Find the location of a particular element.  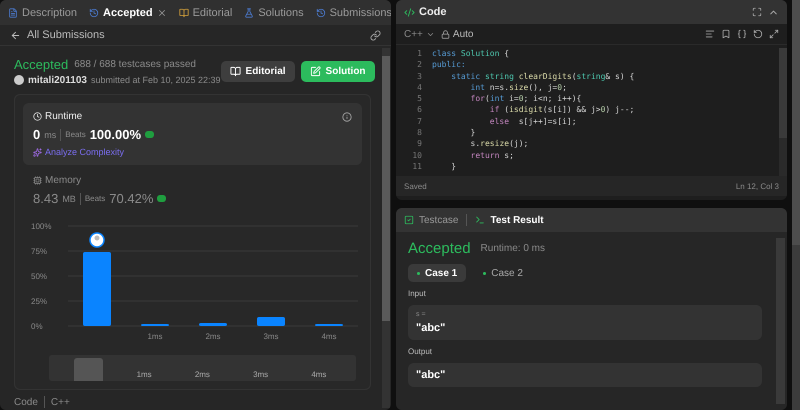

memory-value: 8.43 is located at coordinates (45, 198).